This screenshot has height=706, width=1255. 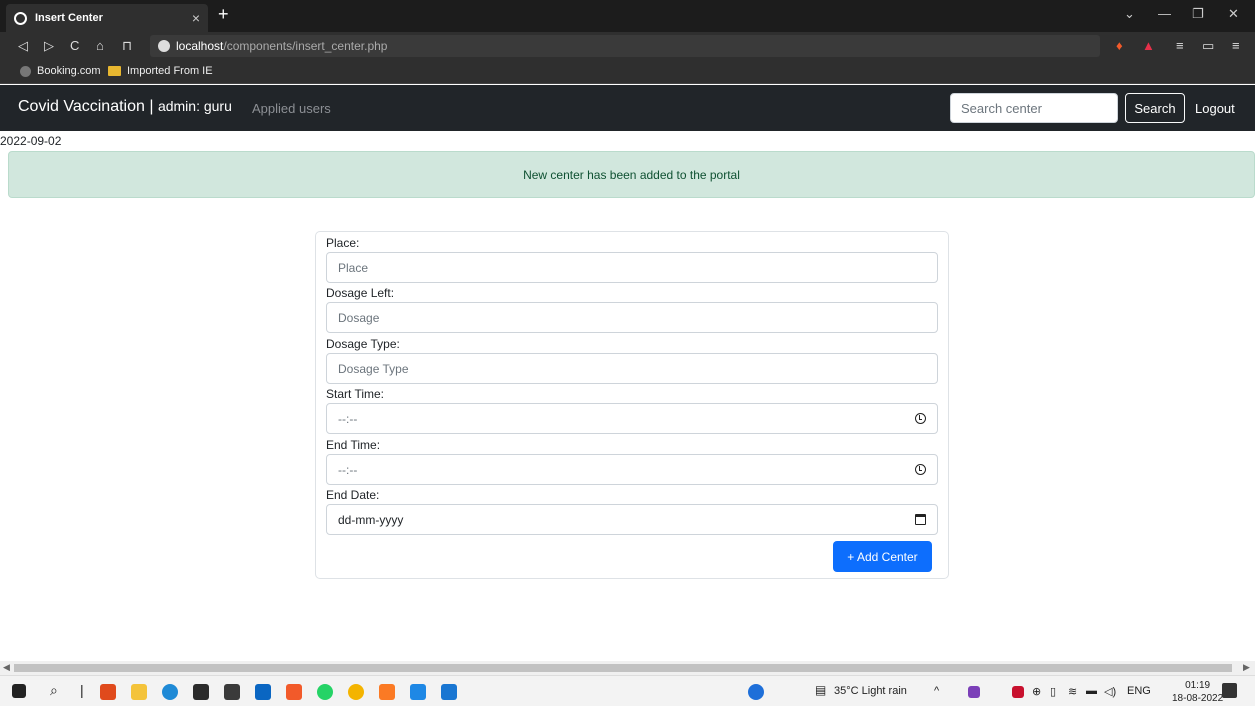 I want to click on bookmarks-bar: Booking.com Imported From IE, so click(x=627, y=72).